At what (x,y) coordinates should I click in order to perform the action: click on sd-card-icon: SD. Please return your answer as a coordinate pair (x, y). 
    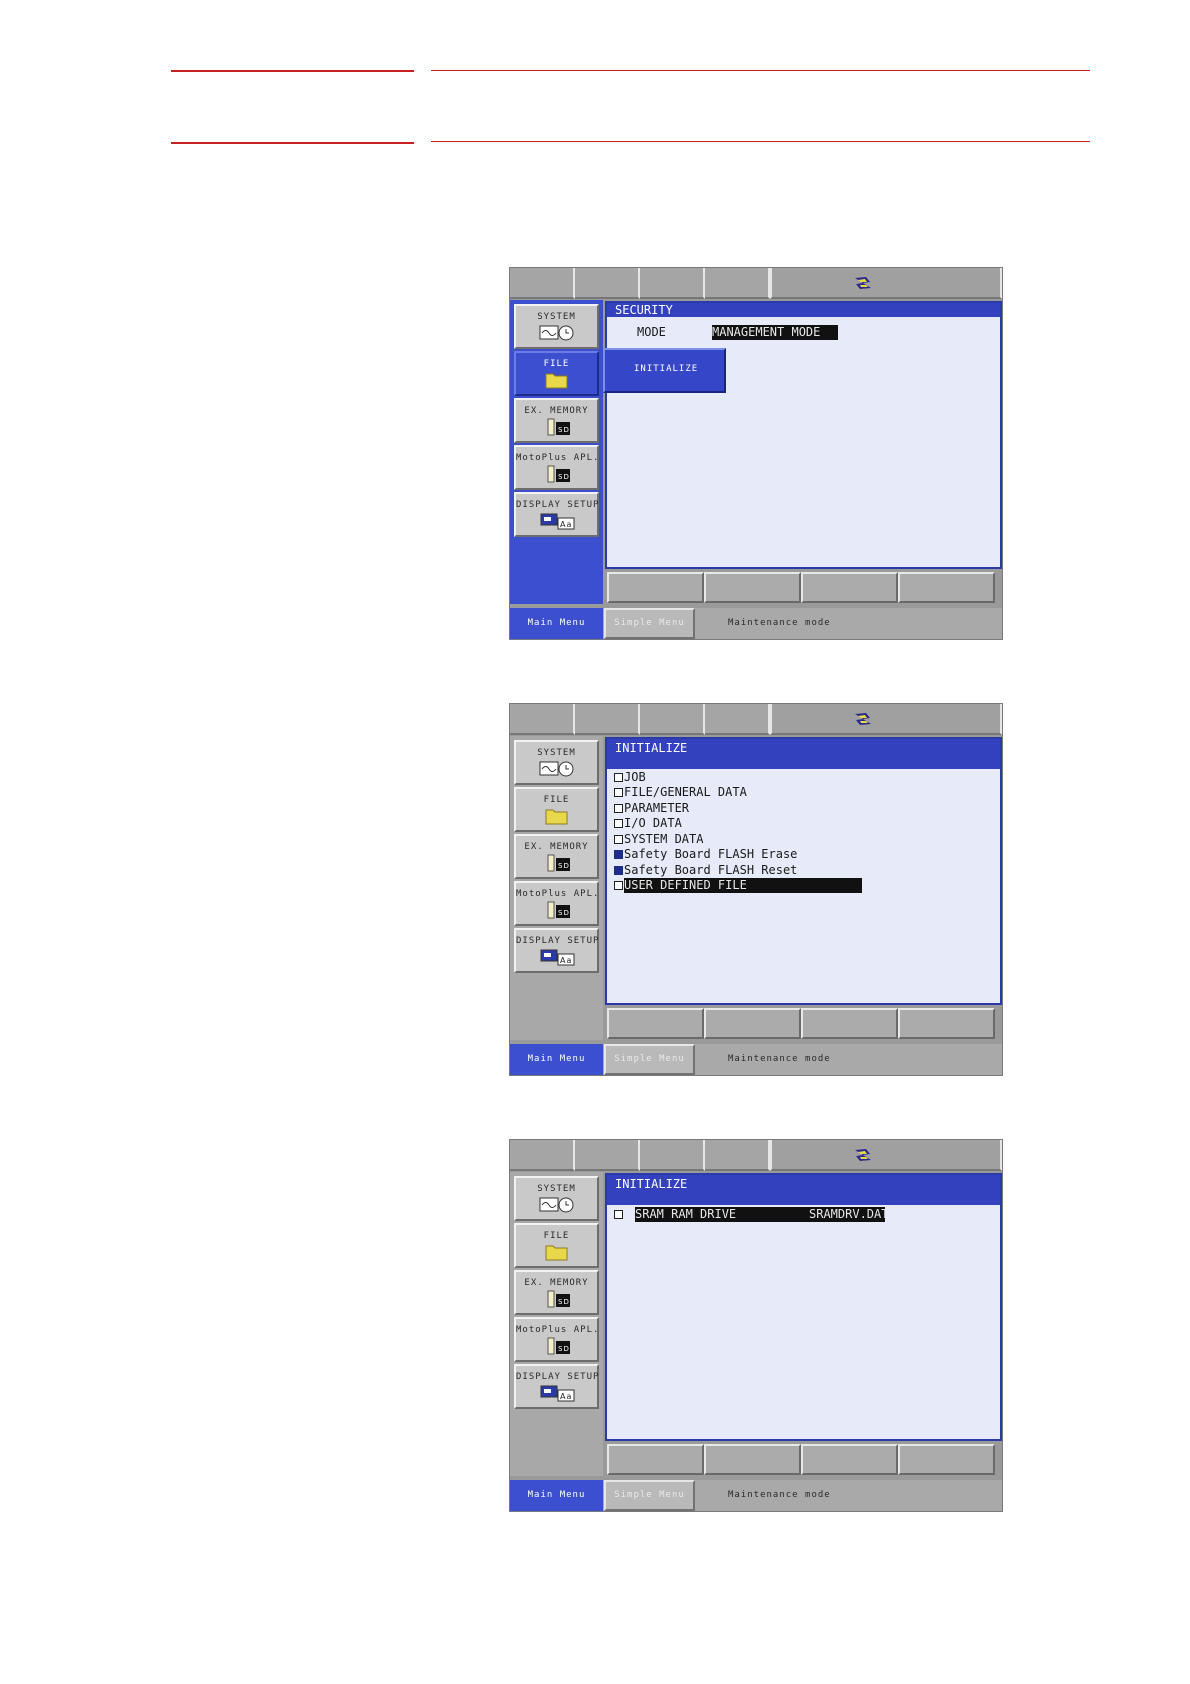
    Looking at the image, I should click on (558, 427).